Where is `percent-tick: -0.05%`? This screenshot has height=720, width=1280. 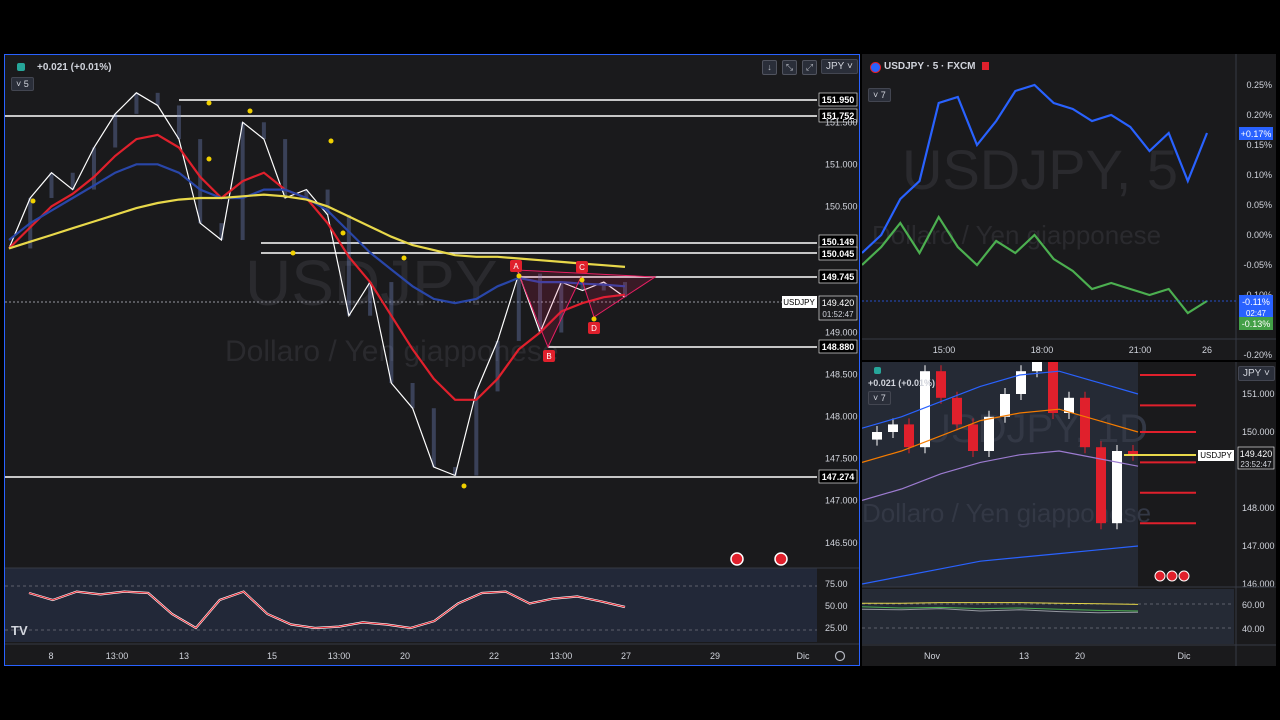
percent-tick: -0.05% is located at coordinates (1257, 265).